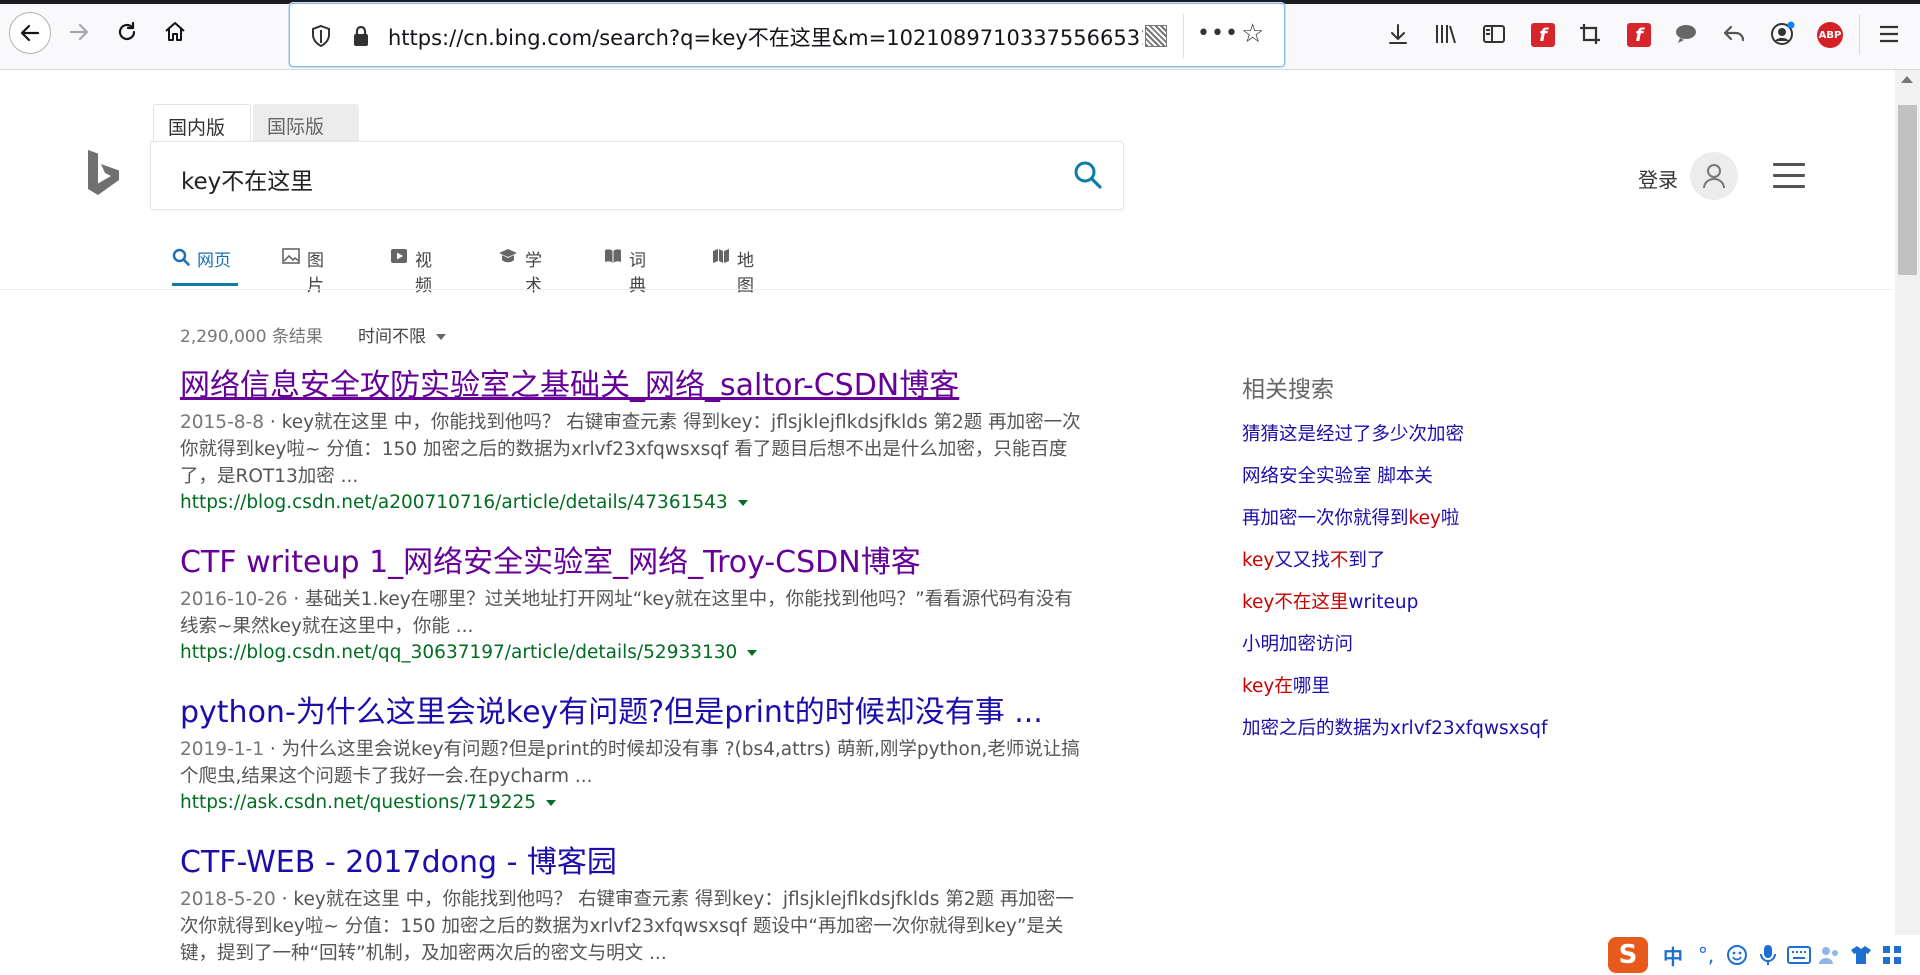  What do you see at coordinates (721, 258) in the screenshot?
I see `map-icon` at bounding box center [721, 258].